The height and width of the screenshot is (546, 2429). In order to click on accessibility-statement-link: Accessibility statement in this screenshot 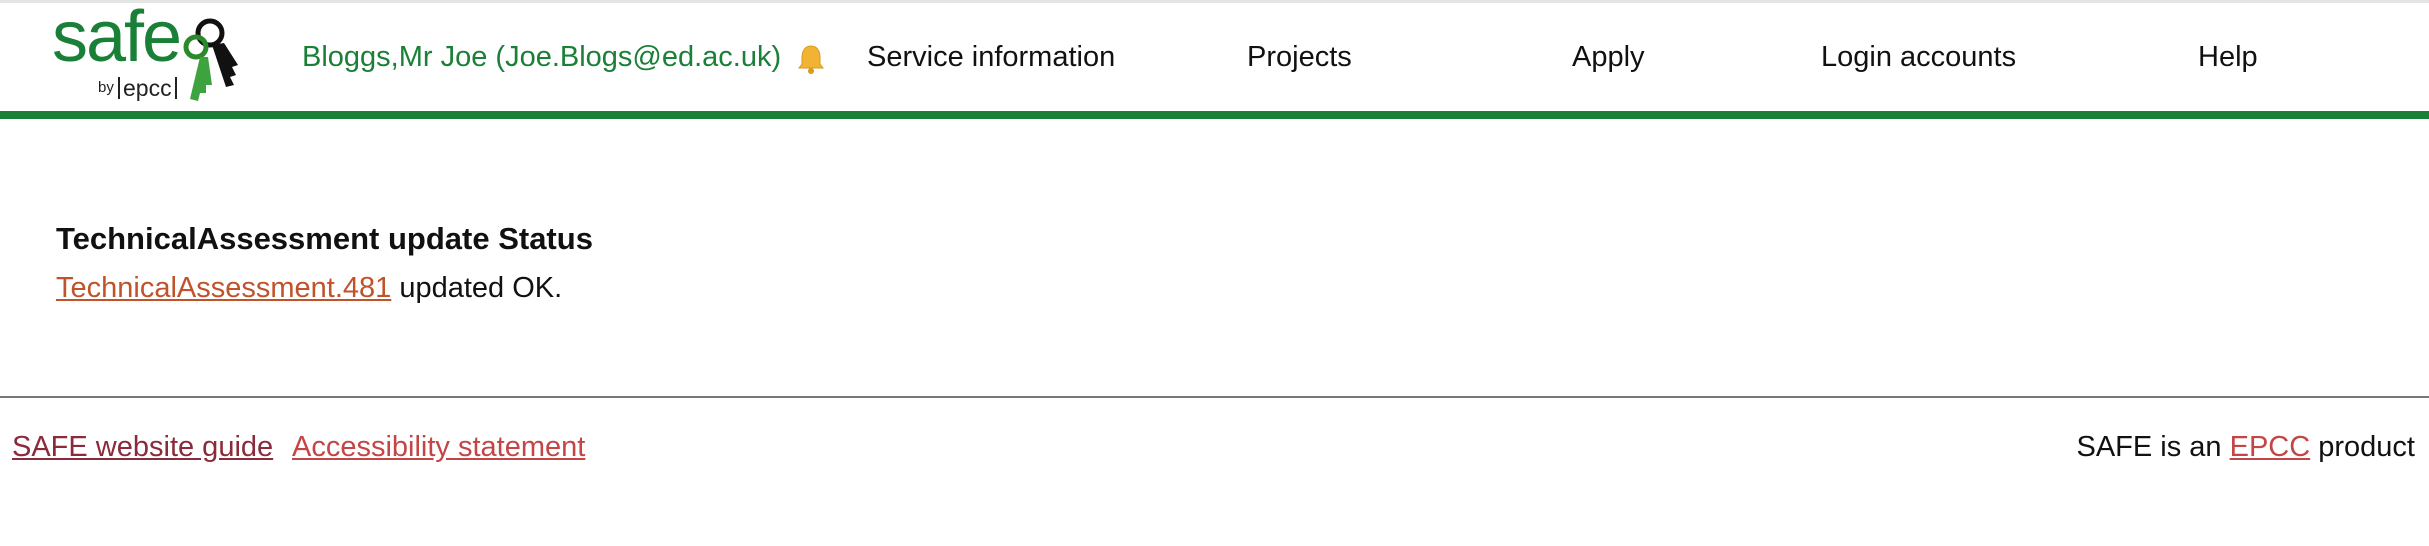, I will do `click(438, 447)`.